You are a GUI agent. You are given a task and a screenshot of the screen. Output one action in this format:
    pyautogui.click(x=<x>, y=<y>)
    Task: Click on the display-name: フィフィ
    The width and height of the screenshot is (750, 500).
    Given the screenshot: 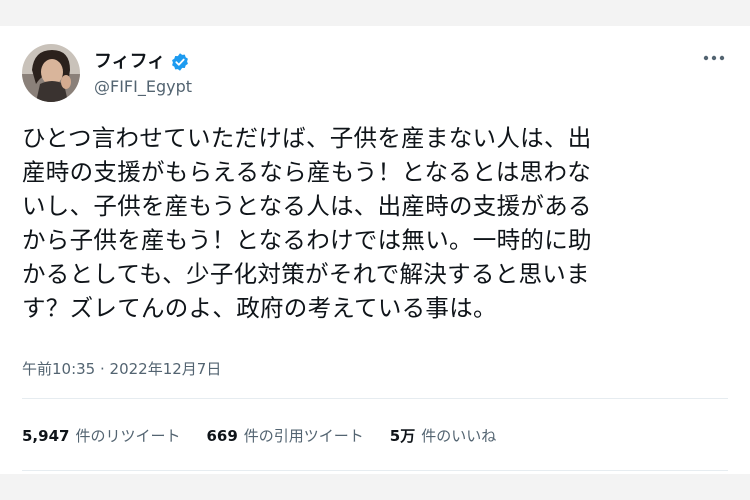 What is the action you would take?
    pyautogui.click(x=129, y=62)
    